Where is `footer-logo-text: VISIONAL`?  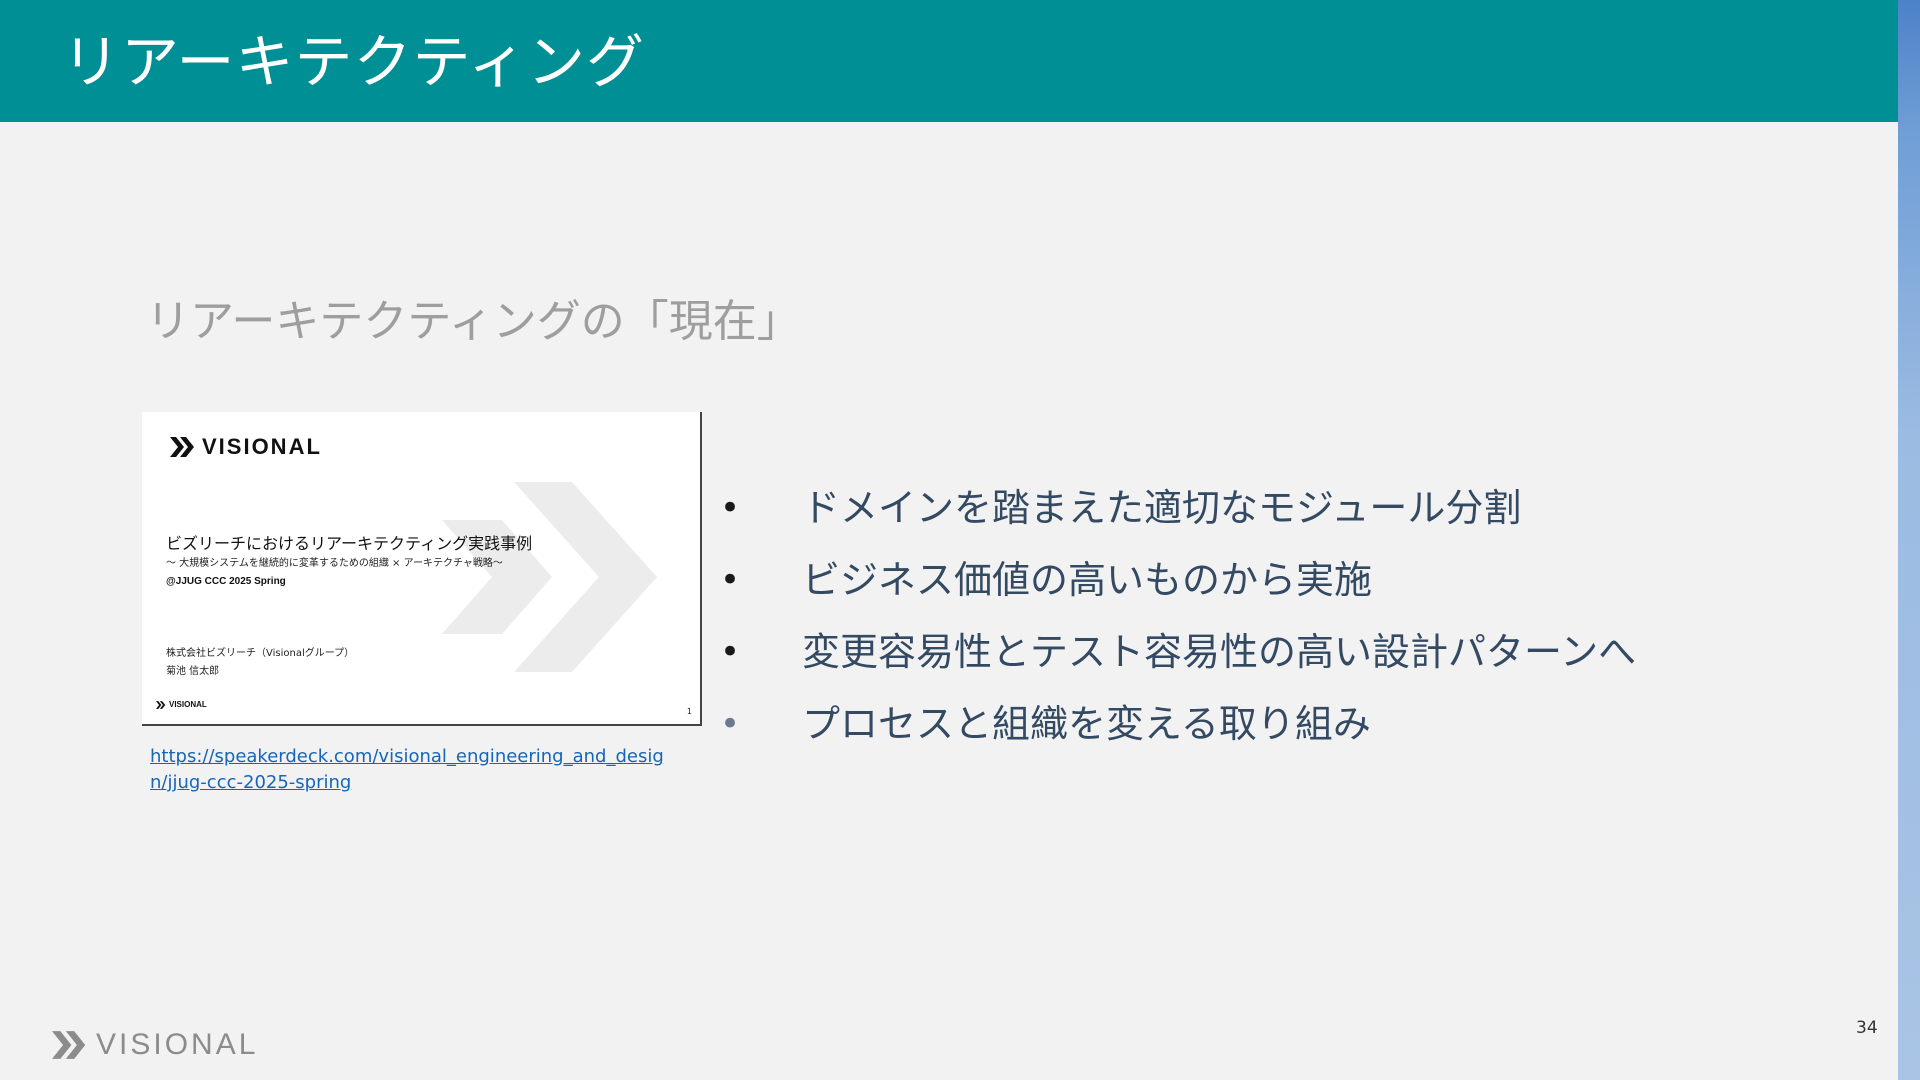
footer-logo-text: VISIONAL is located at coordinates (177, 1044).